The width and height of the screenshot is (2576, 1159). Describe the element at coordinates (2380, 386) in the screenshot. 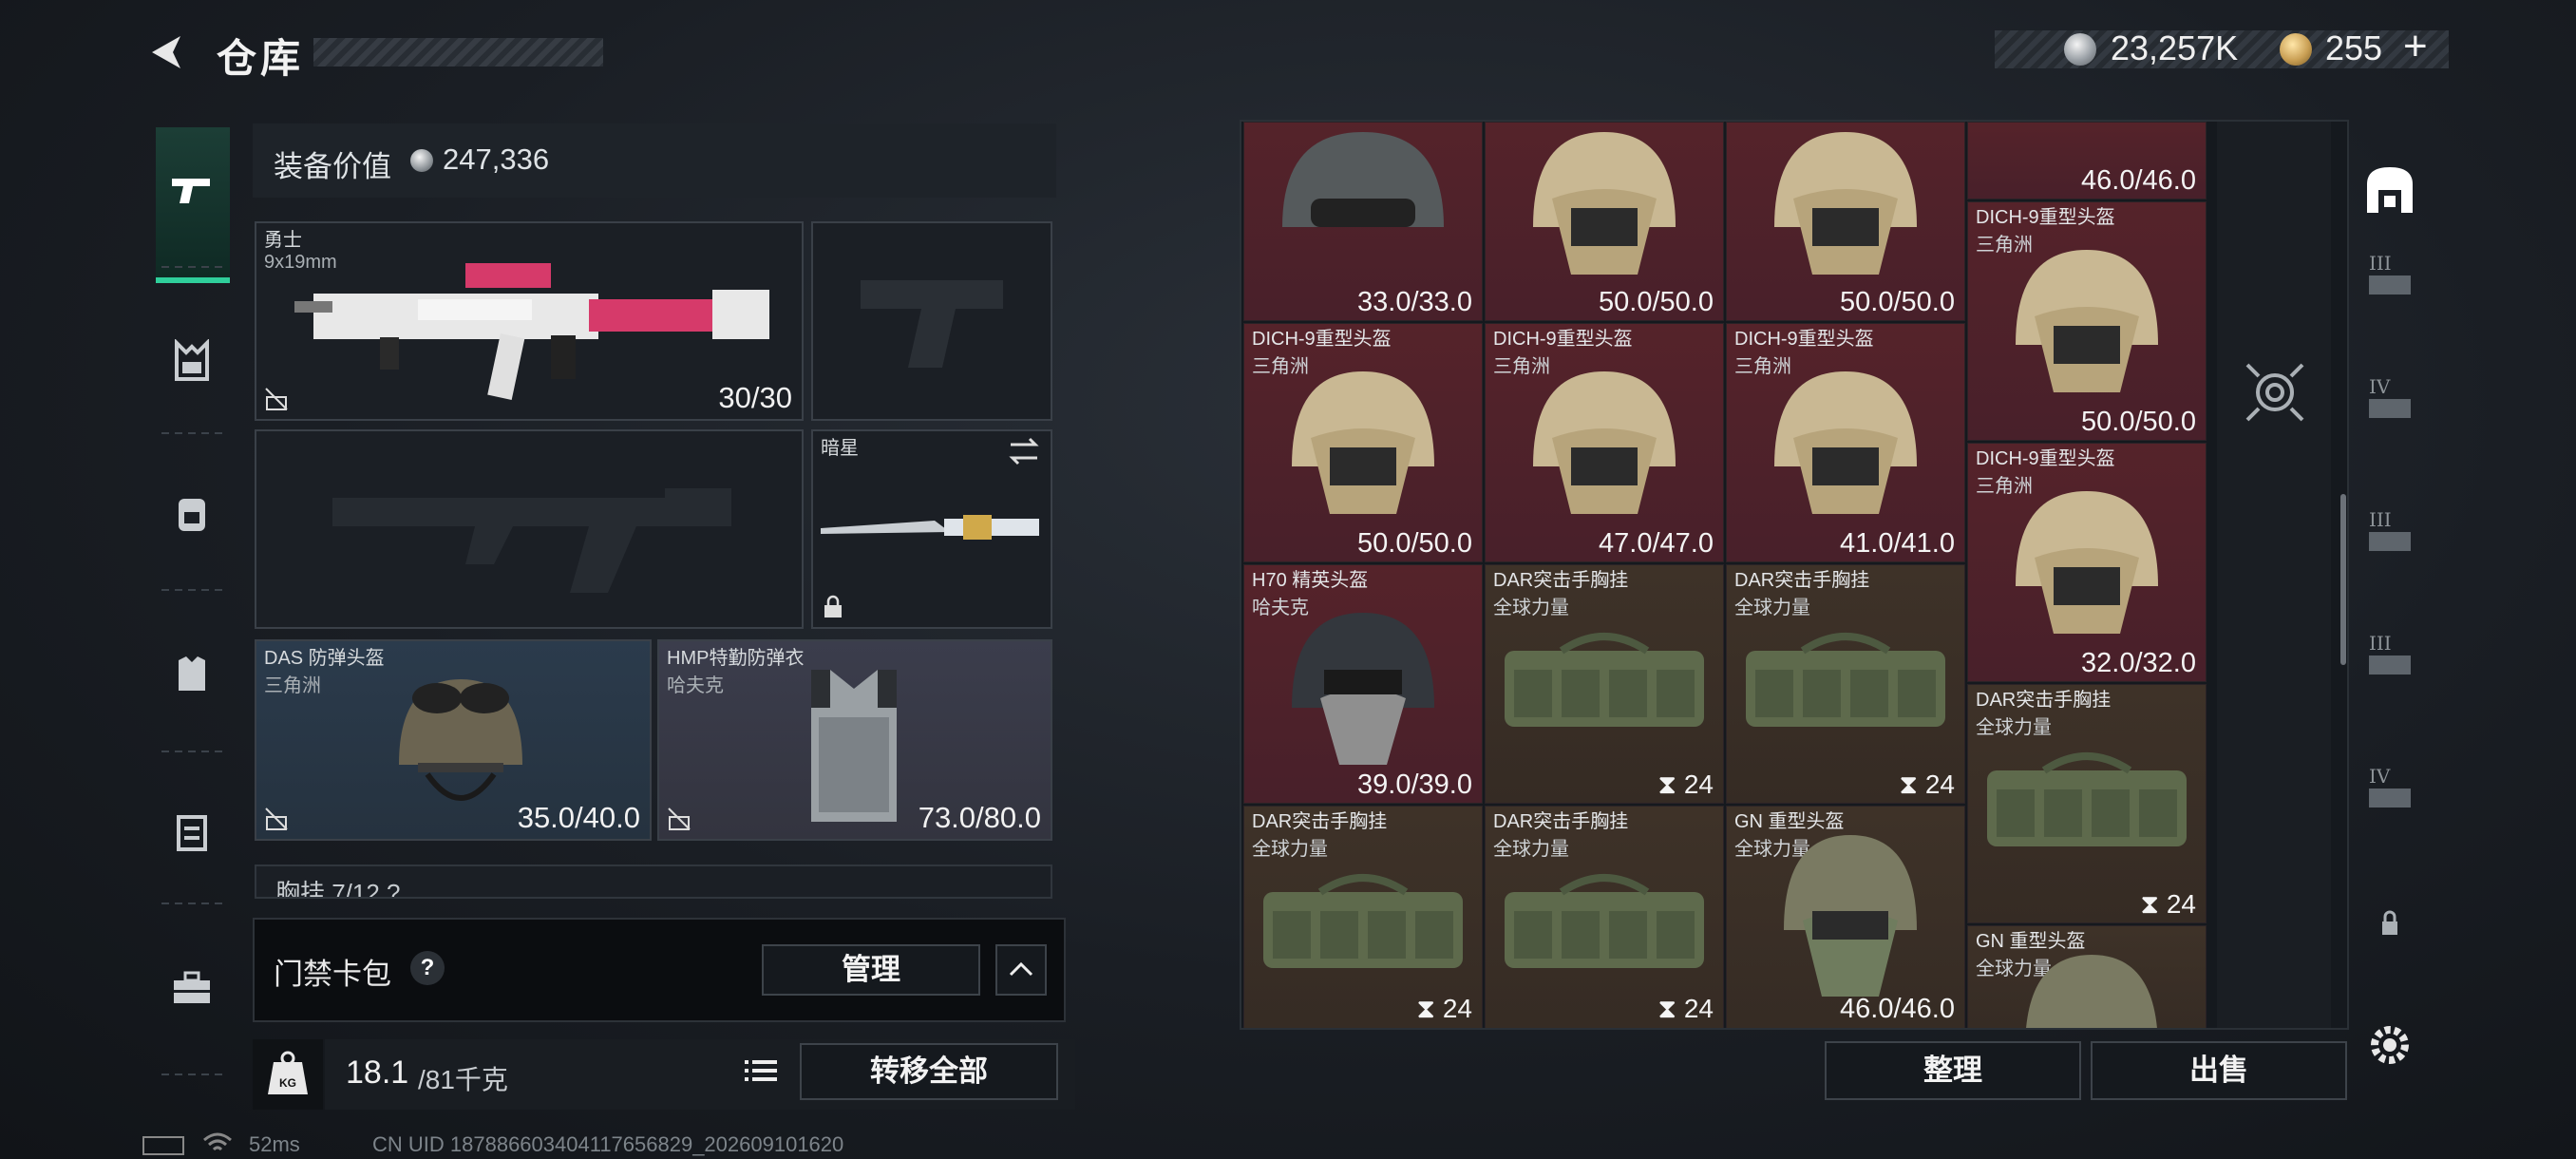

I see `svg-text: IV` at that location.